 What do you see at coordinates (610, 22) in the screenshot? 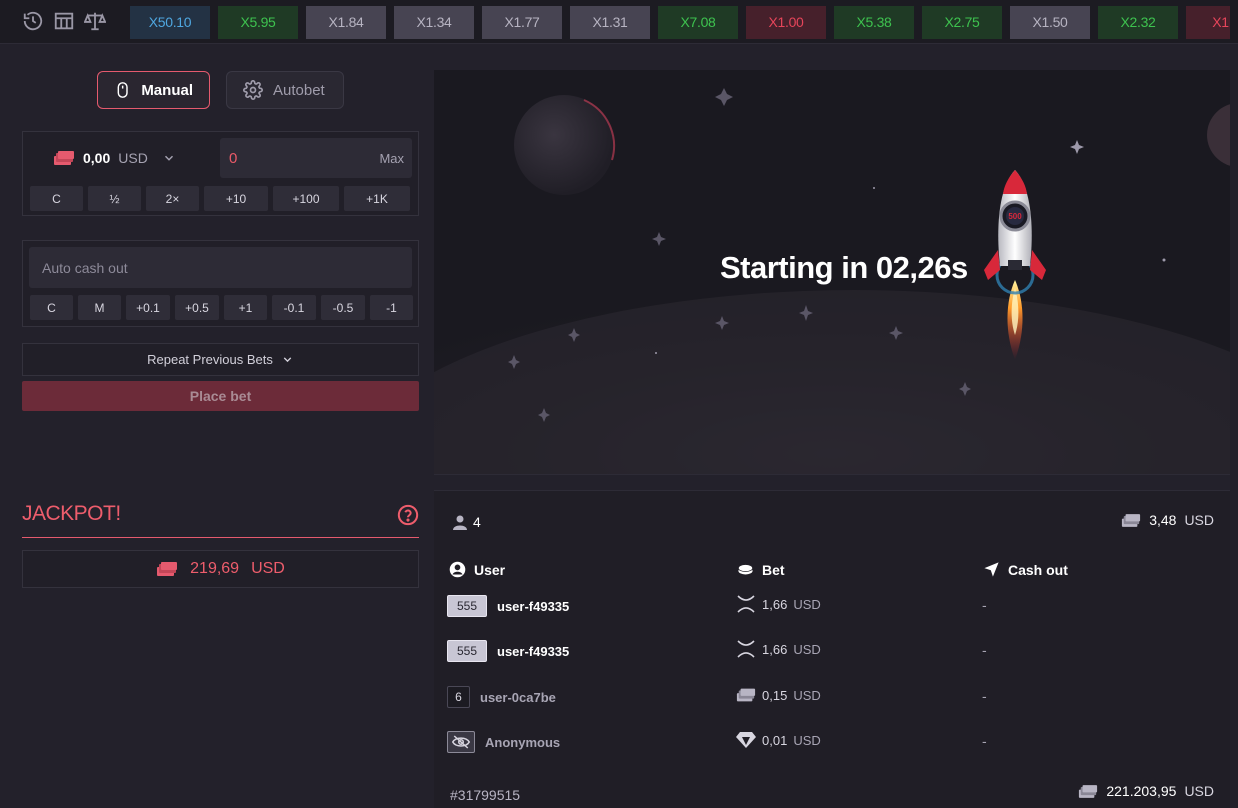
I see `multiplier-item: X1.31` at bounding box center [610, 22].